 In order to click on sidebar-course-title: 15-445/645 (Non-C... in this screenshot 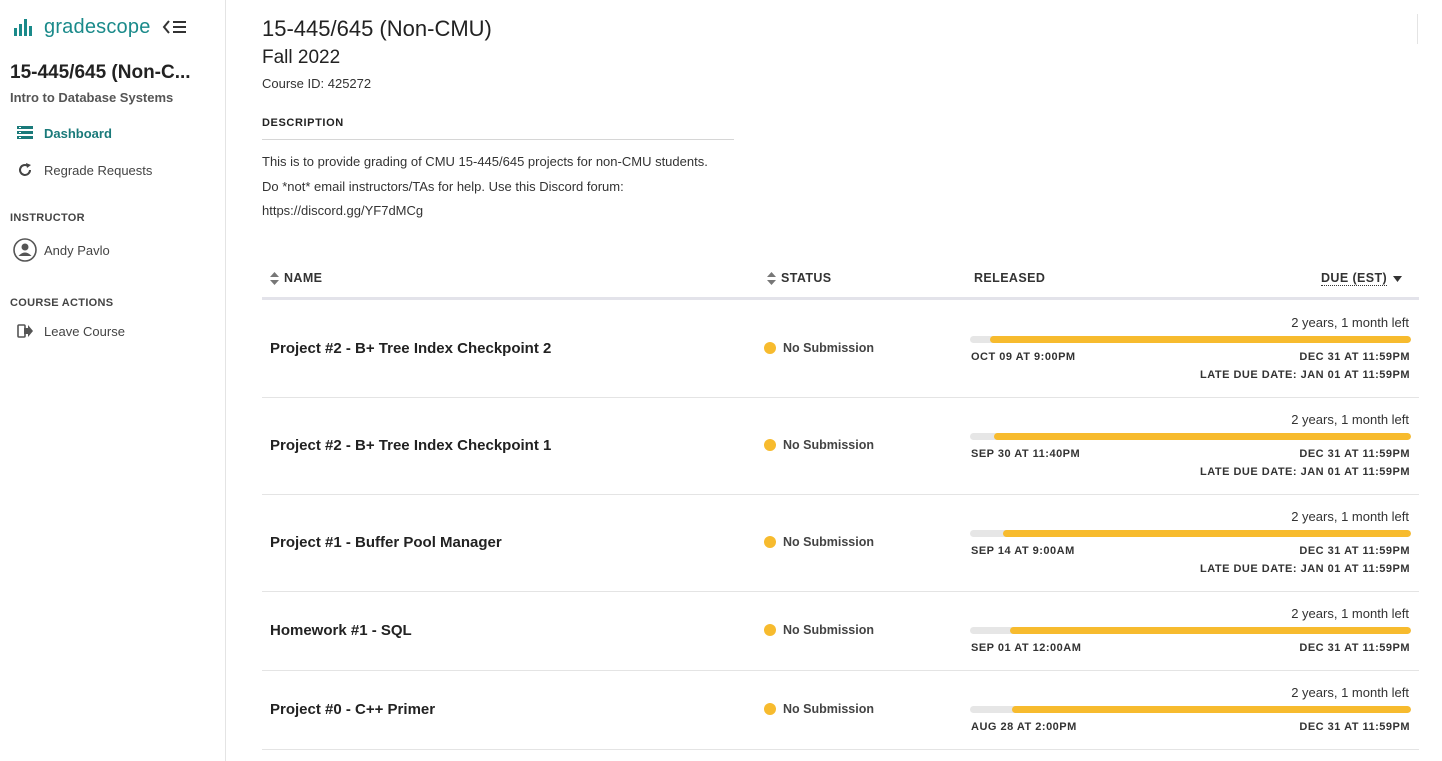, I will do `click(100, 73)`.